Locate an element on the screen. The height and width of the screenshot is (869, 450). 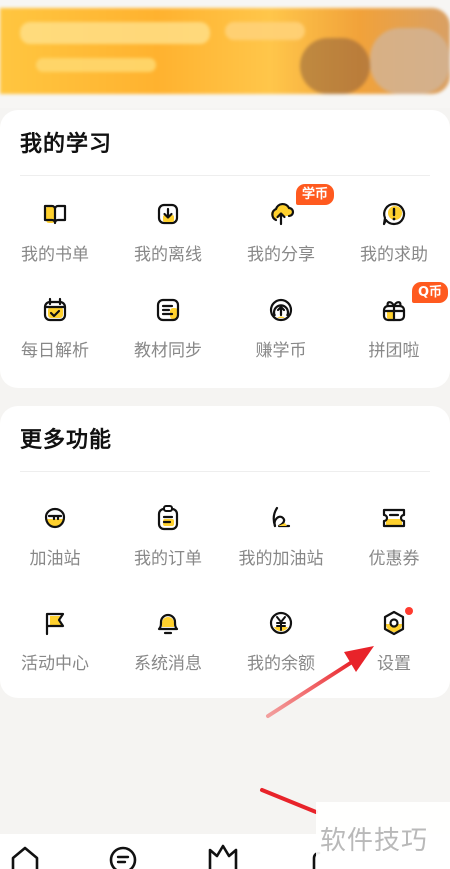
watermark-text: 软件技巧 is located at coordinates (374, 841).